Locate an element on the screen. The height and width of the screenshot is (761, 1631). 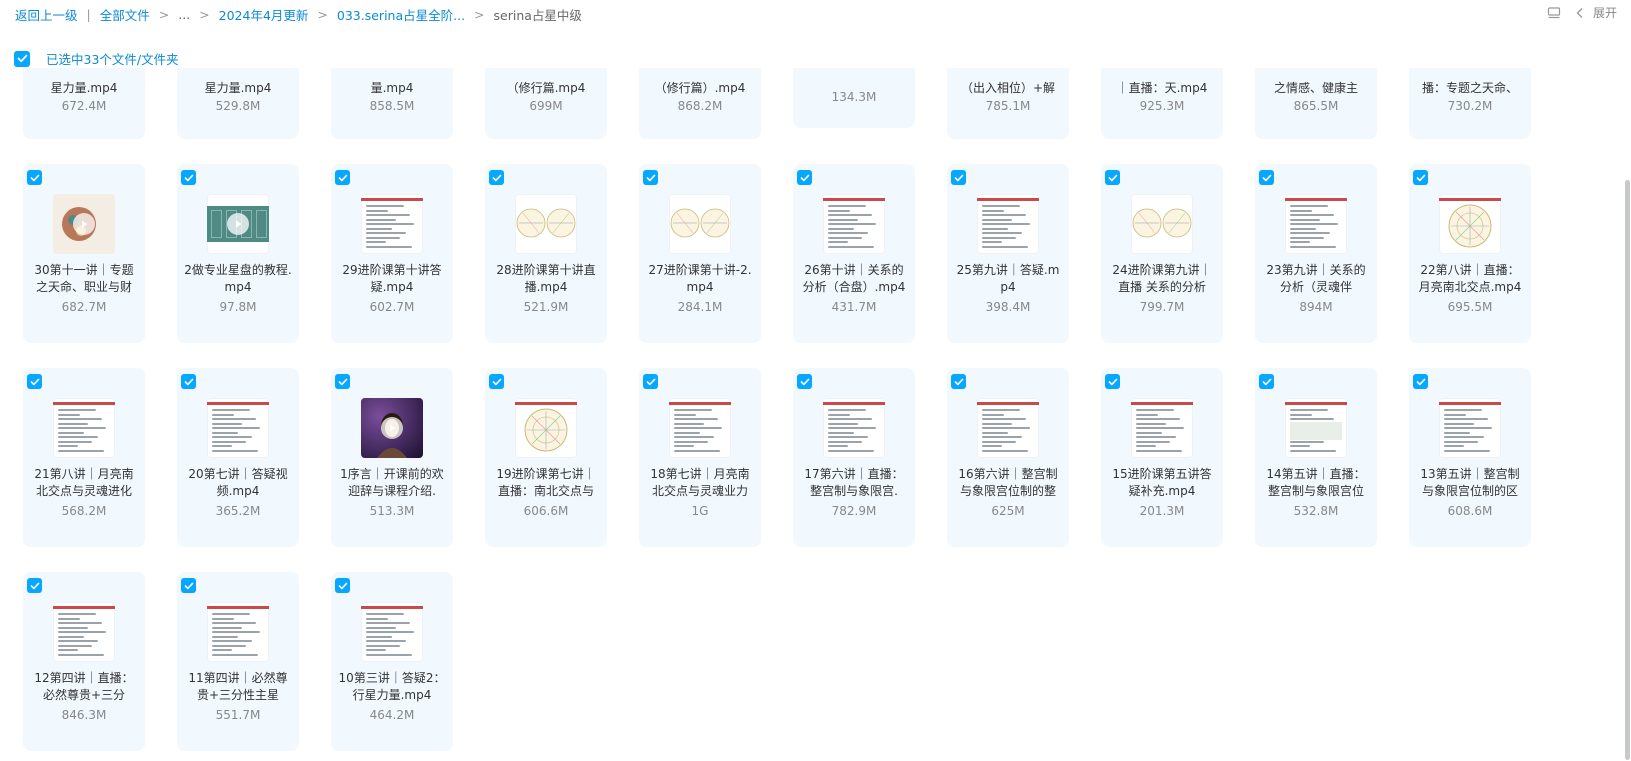
file-card: 19进阶课第七讲｜直播：南北交点与 606.6M is located at coordinates (546, 457).